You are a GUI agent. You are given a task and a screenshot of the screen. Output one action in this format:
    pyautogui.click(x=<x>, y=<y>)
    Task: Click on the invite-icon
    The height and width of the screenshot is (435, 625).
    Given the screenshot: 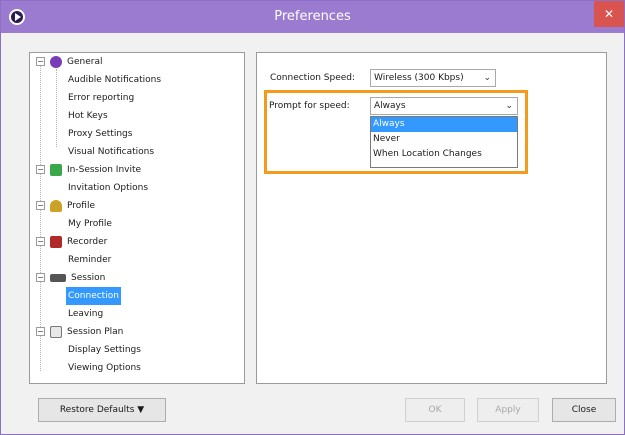 What is the action you would take?
    pyautogui.click(x=56, y=169)
    